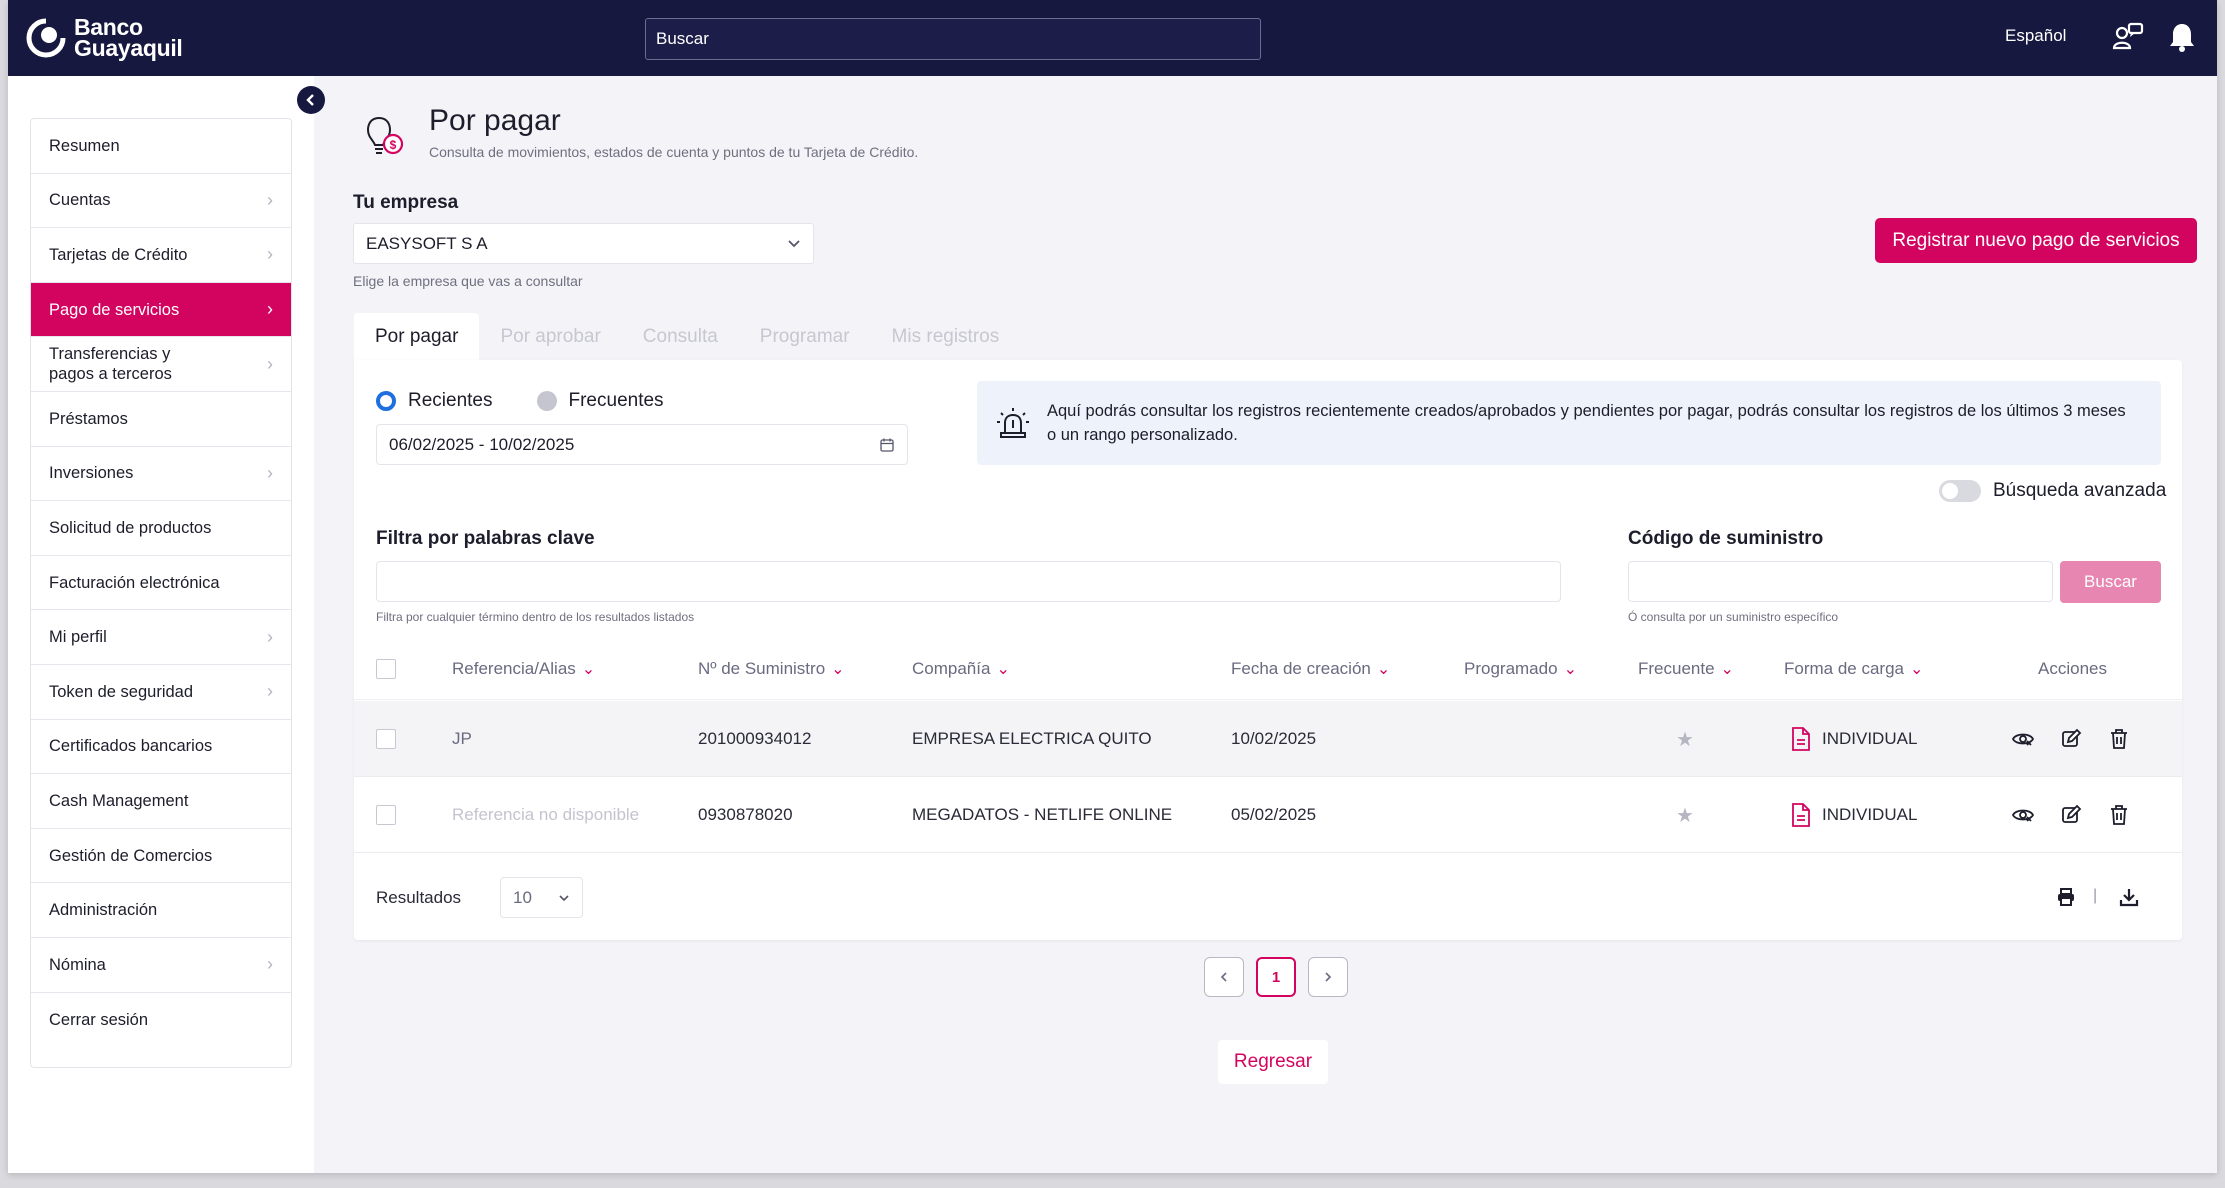 This screenshot has height=1188, width=2225. Describe the element at coordinates (161, 965) in the screenshot. I see `sidebar-item-15: Nómina ›` at that location.